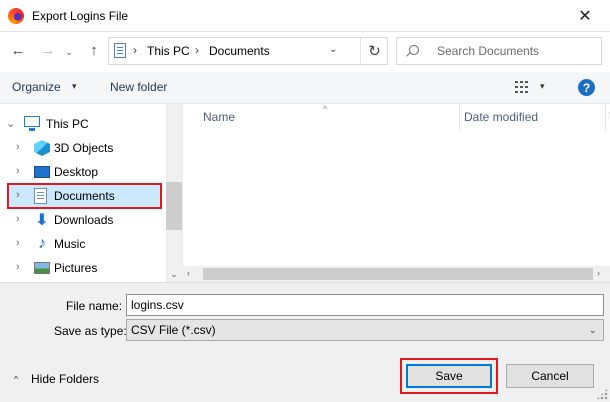 This screenshot has width=610, height=402. Describe the element at coordinates (488, 51) in the screenshot. I see `search-placeholder: Search Documents` at that location.